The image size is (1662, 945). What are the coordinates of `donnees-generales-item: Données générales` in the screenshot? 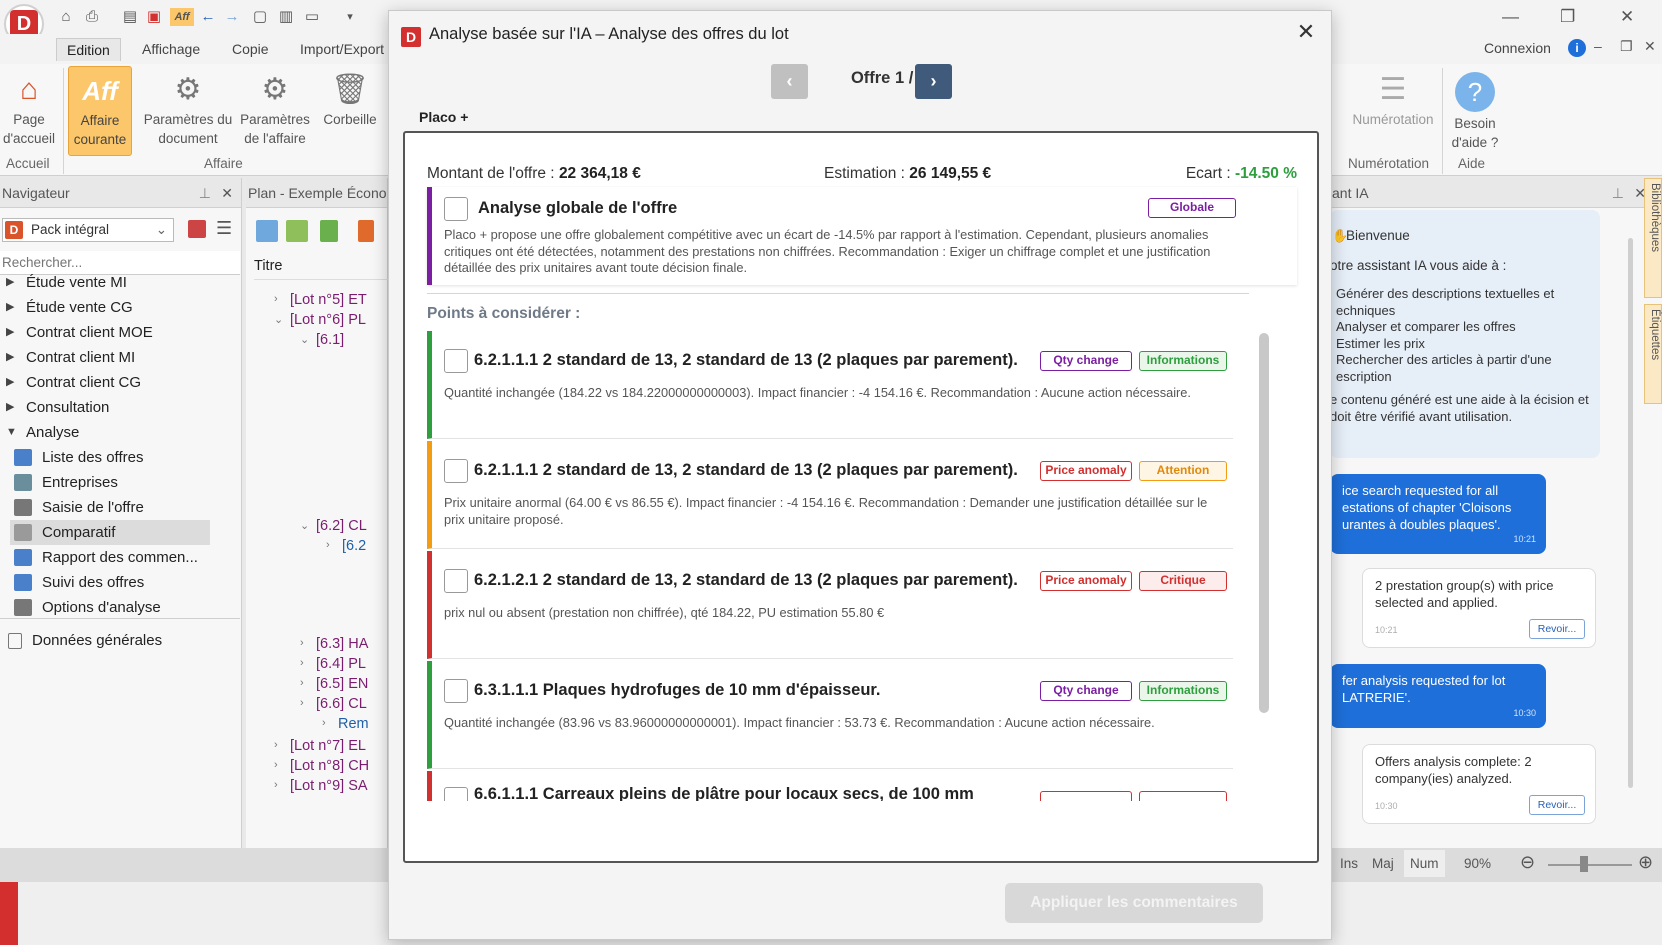 It's located at (109, 640).